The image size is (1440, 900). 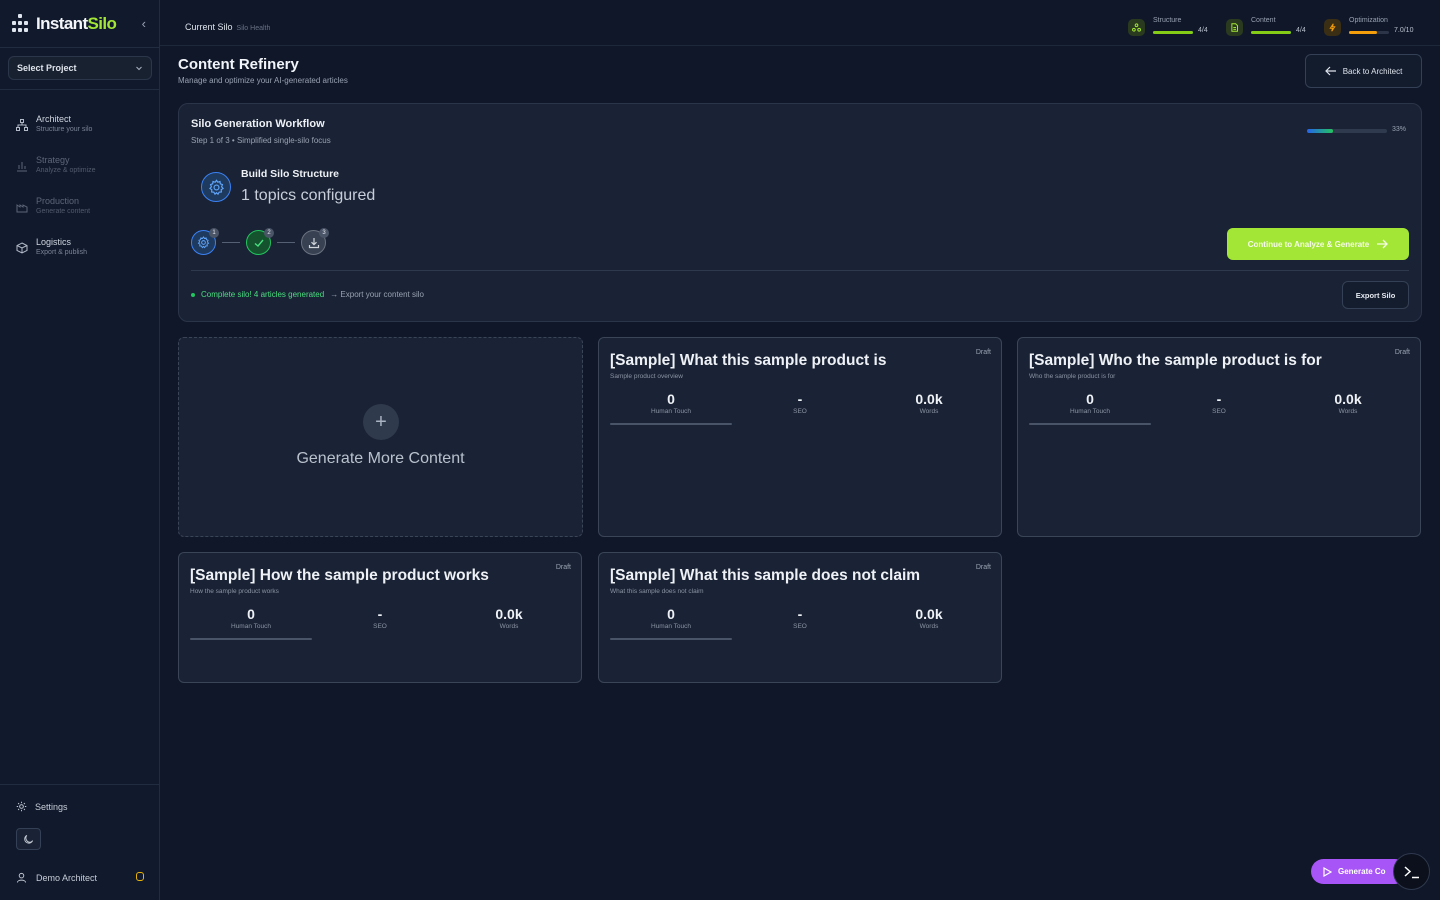 What do you see at coordinates (22, 124) in the screenshot?
I see `hierarchy-icon` at bounding box center [22, 124].